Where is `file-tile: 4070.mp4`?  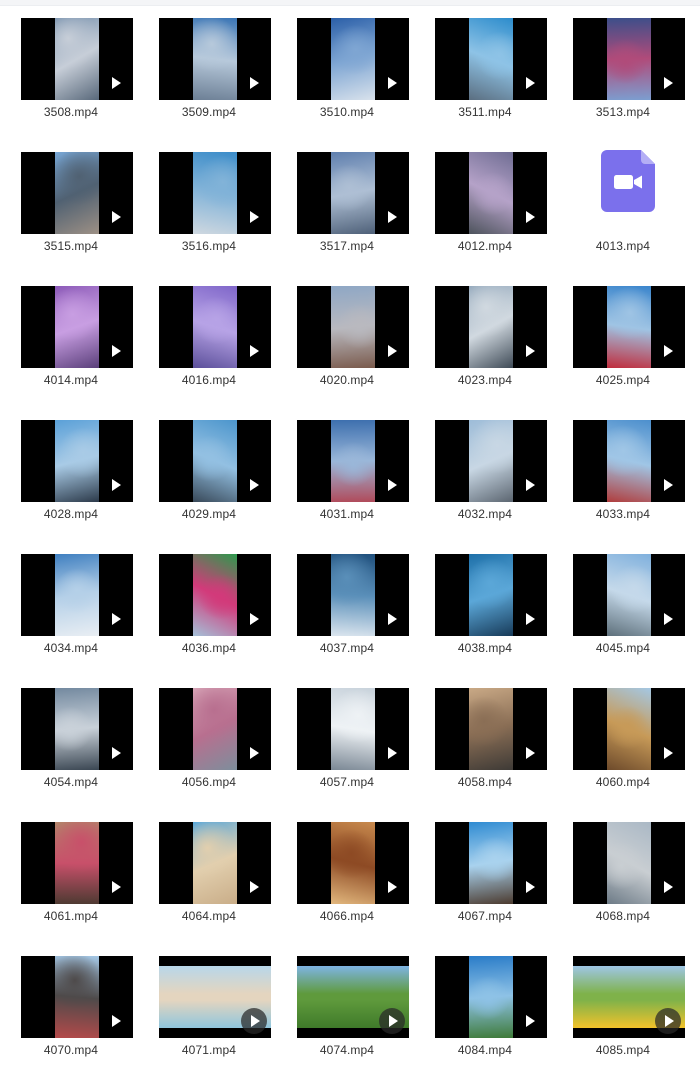 file-tile: 4070.mp4 is located at coordinates (71, 1005).